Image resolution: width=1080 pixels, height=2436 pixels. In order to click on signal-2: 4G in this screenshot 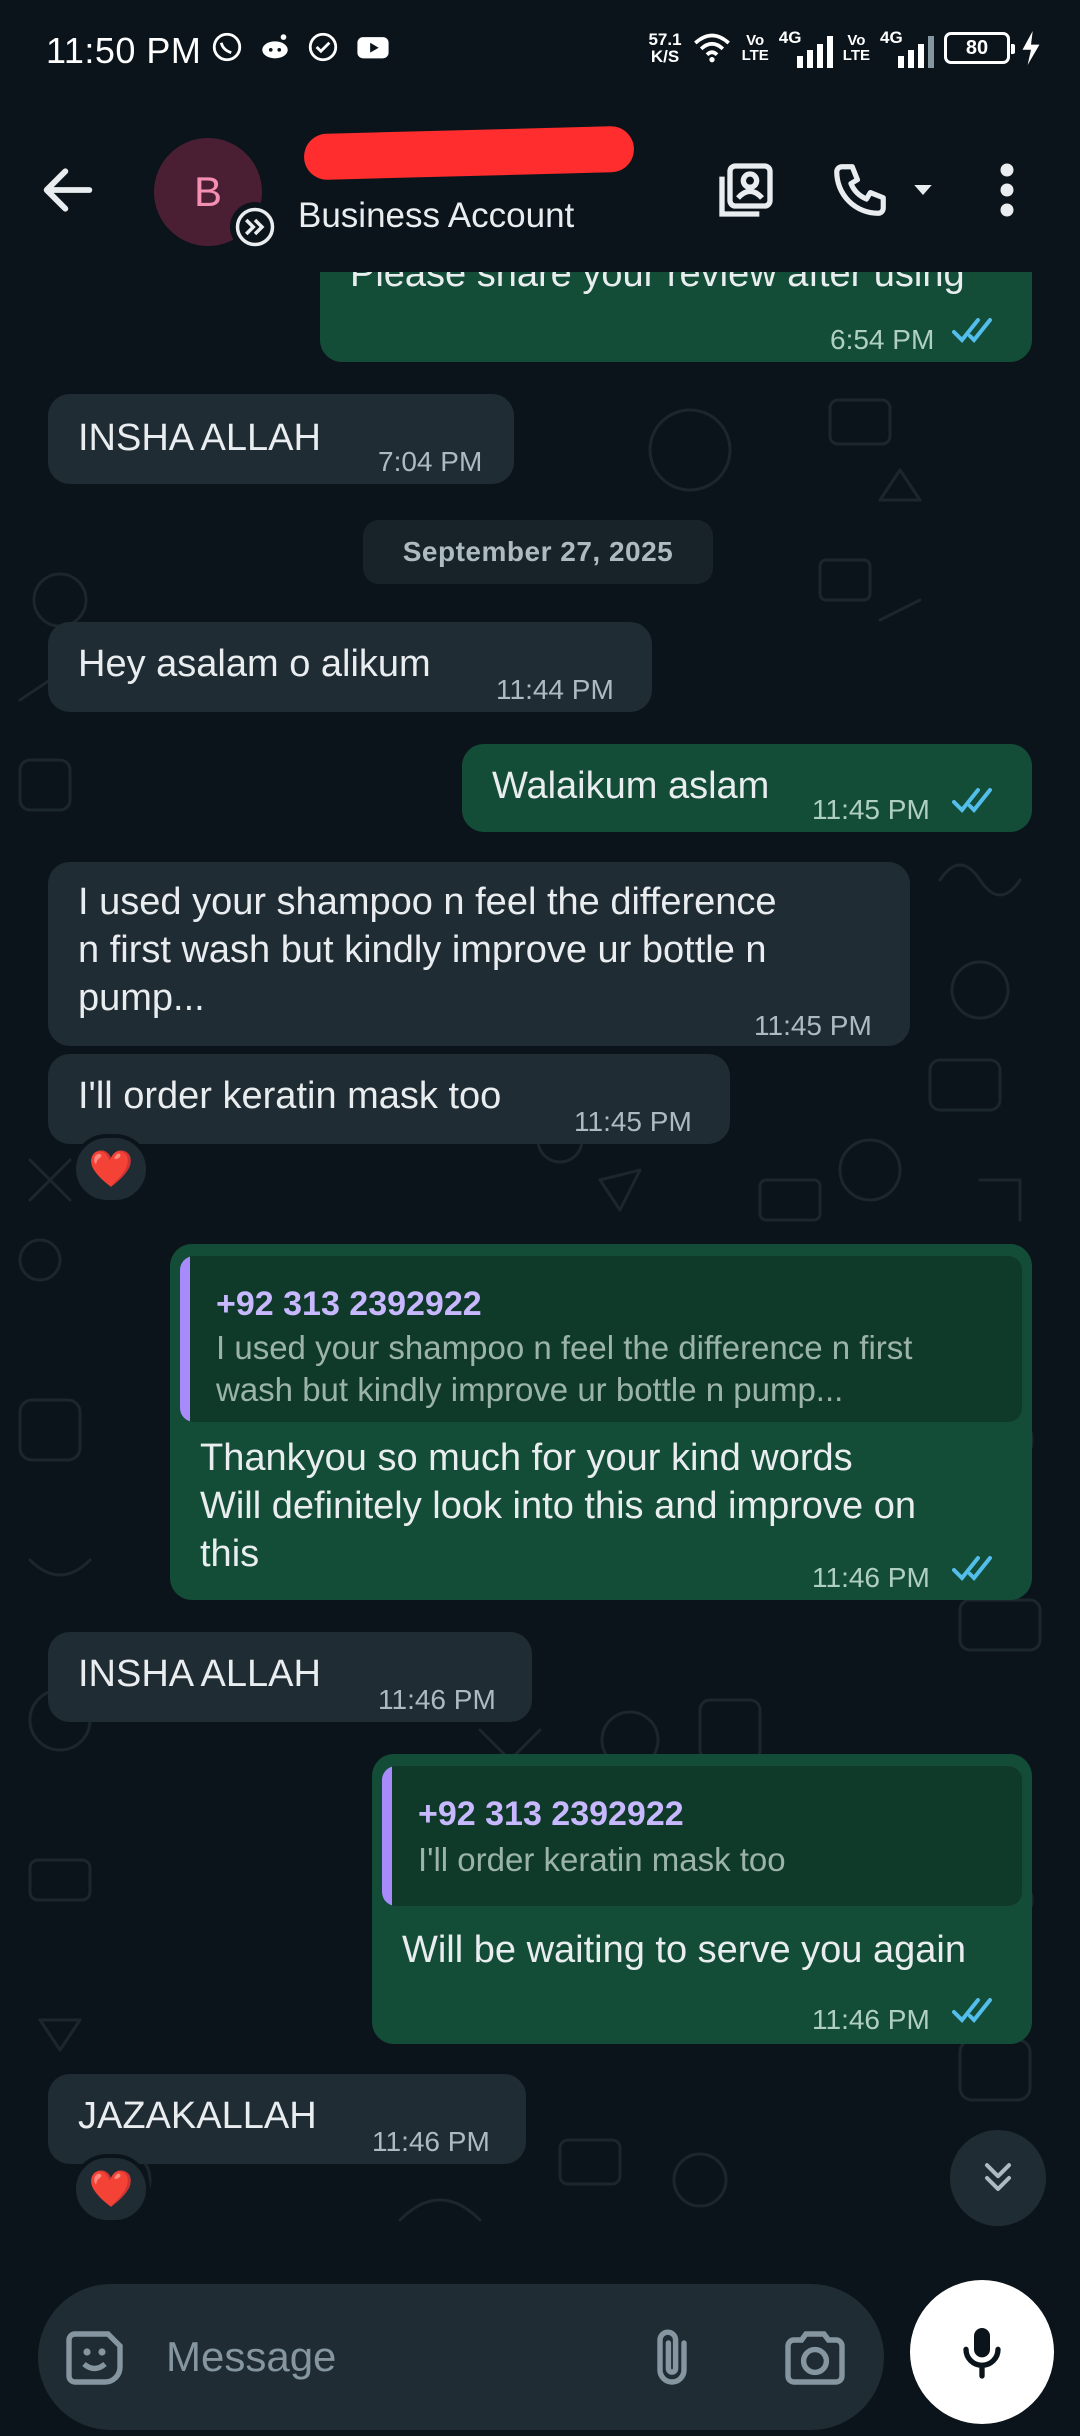, I will do `click(907, 48)`.